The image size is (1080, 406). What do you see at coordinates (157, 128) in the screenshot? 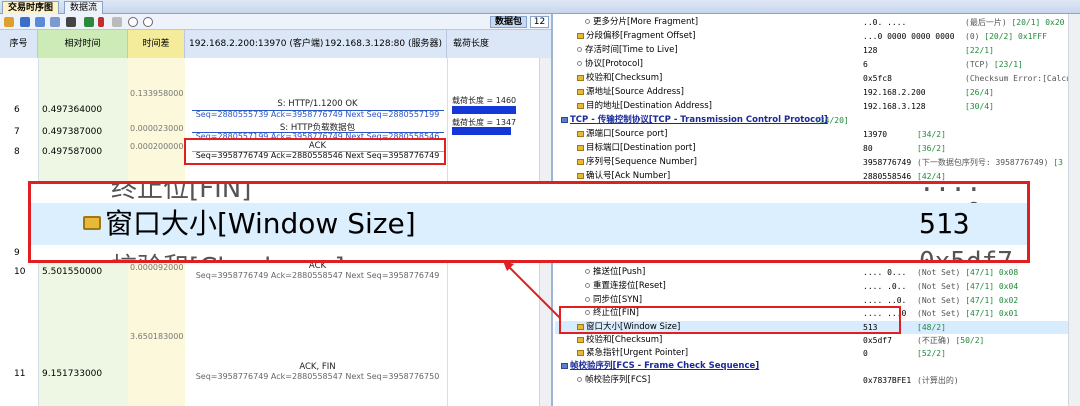
I see `delta-value: 0.000023000` at bounding box center [157, 128].